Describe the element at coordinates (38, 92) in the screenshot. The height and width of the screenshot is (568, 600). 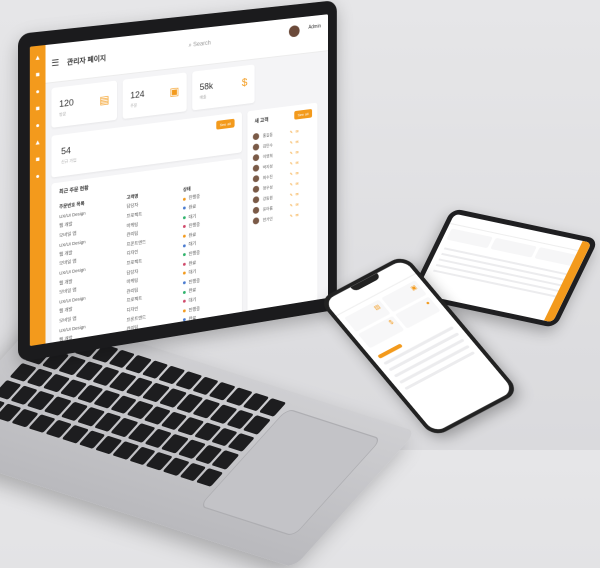
I see `user-icon: ●` at that location.